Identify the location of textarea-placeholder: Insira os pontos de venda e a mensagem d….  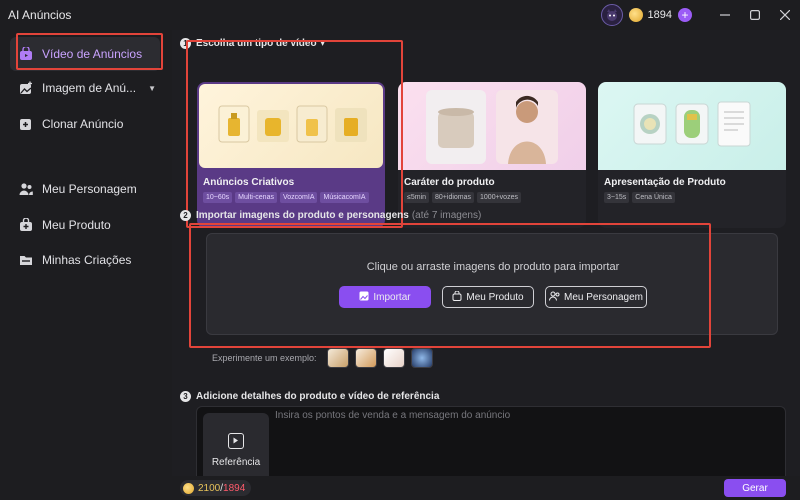
(393, 415).